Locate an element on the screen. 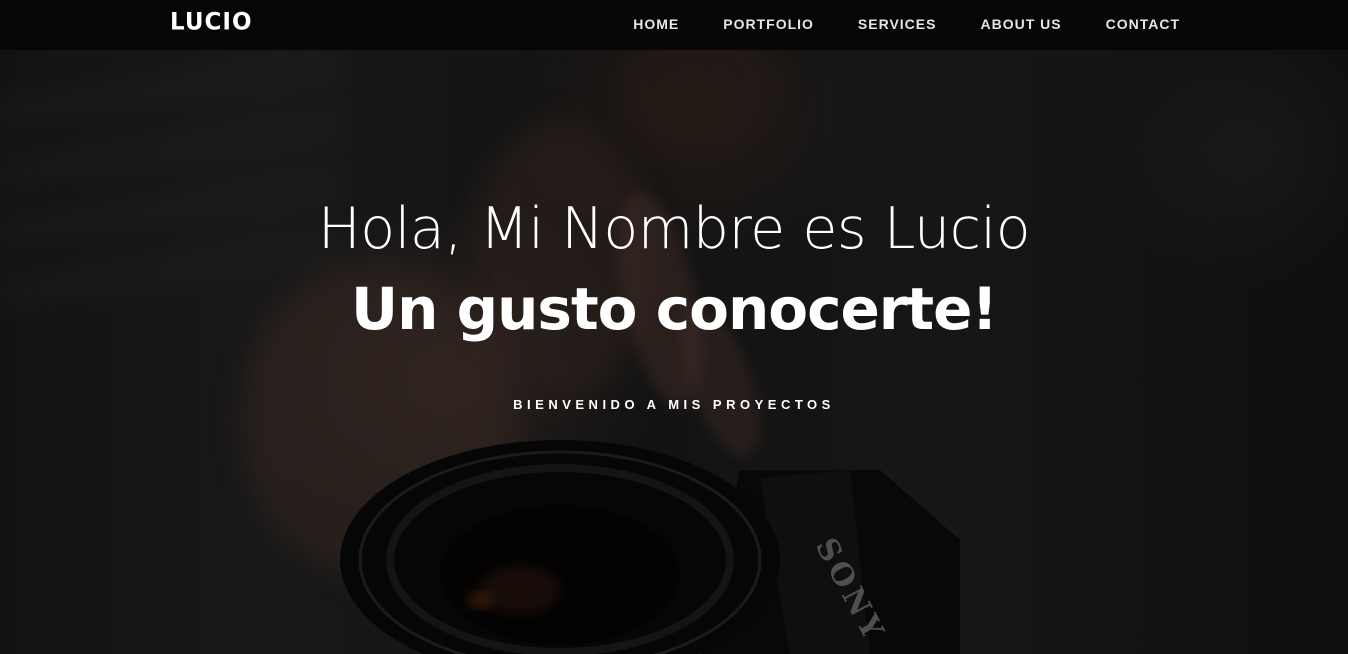 This screenshot has height=654, width=1348. nav-link-services: SERVICES is located at coordinates (897, 24).